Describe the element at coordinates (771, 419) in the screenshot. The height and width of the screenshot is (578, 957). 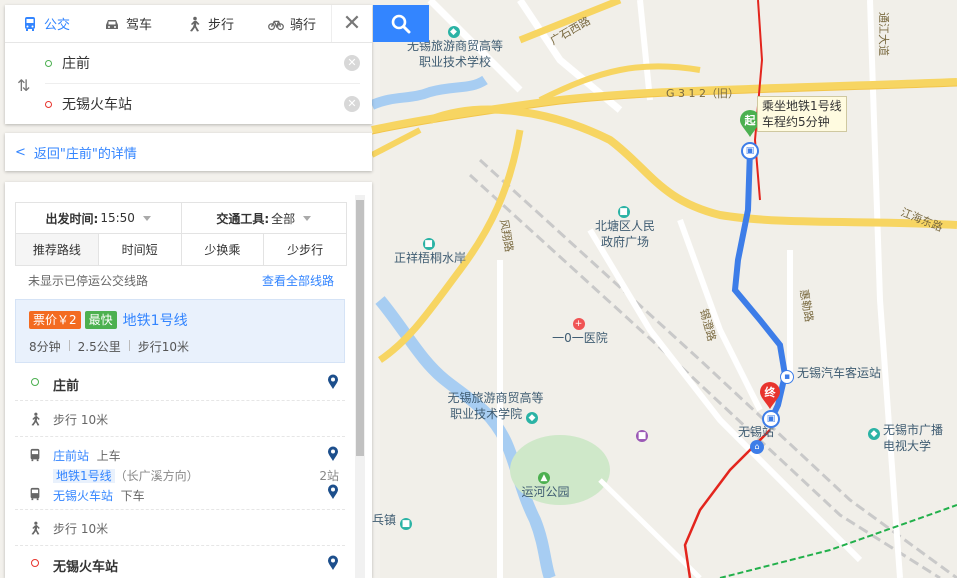
I see `metro-station-end-icon: ▣` at that location.